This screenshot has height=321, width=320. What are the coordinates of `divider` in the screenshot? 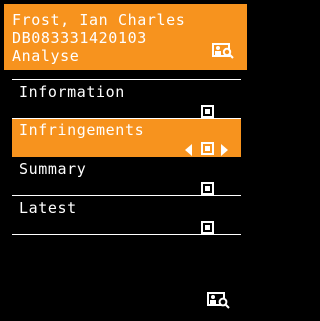 It's located at (126, 79).